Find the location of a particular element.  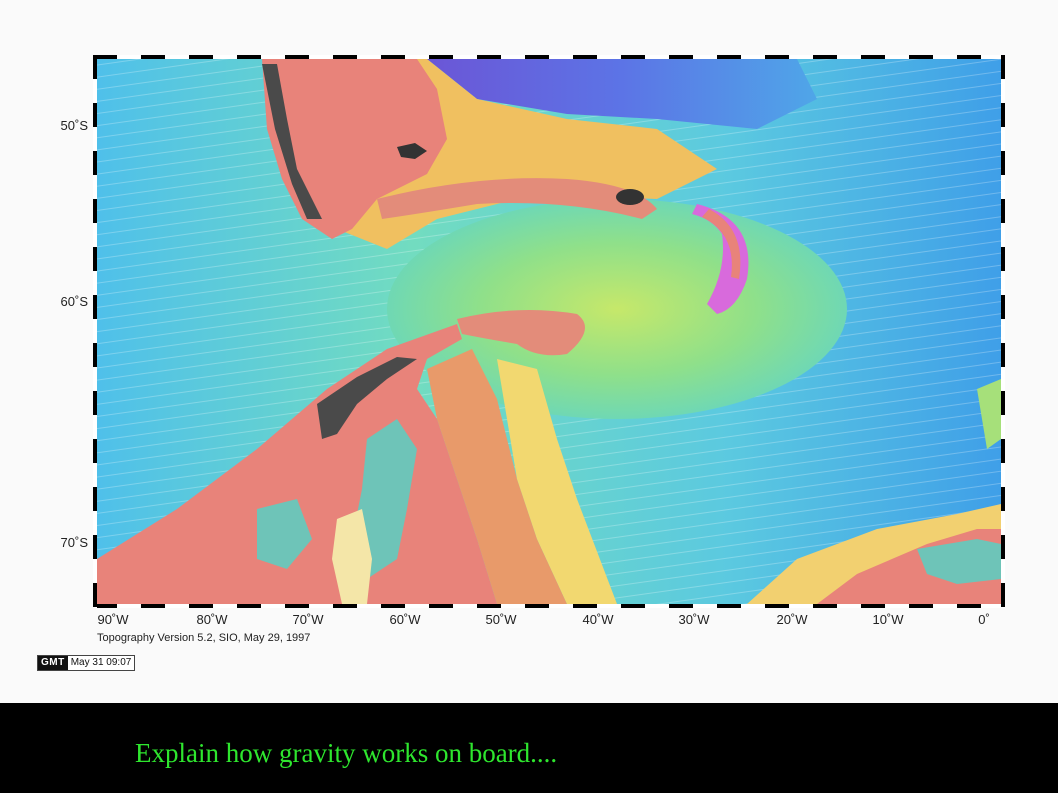

lon-label-60w: 60˚W is located at coordinates (405, 619).